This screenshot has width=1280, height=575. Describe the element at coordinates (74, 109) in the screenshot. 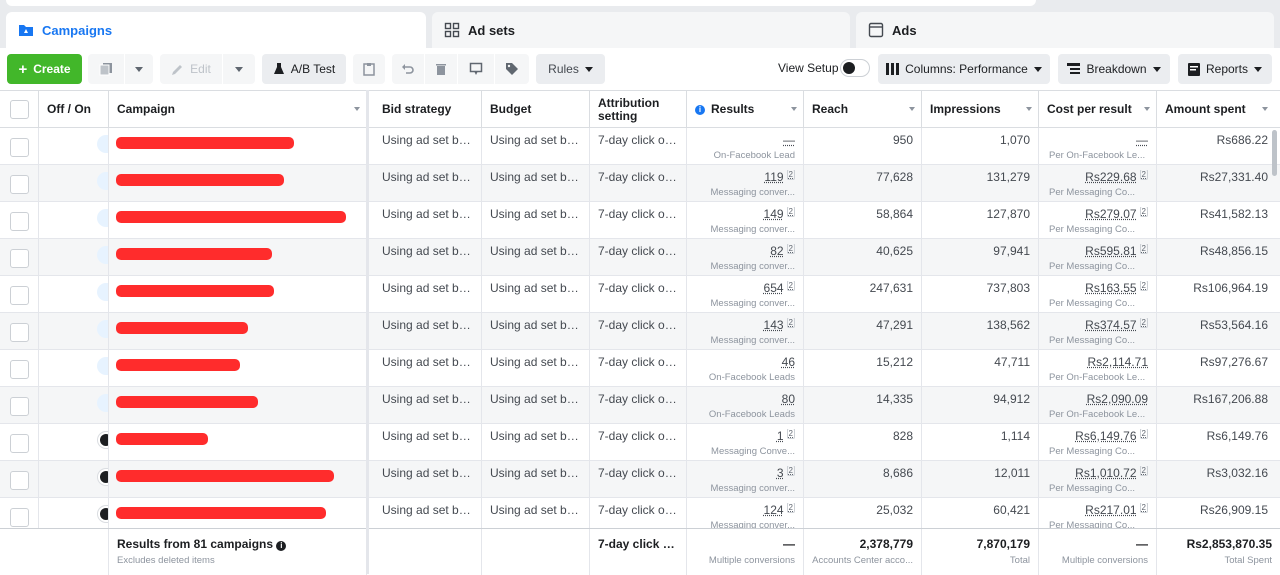

I see `col-off-on: Off / On` at that location.